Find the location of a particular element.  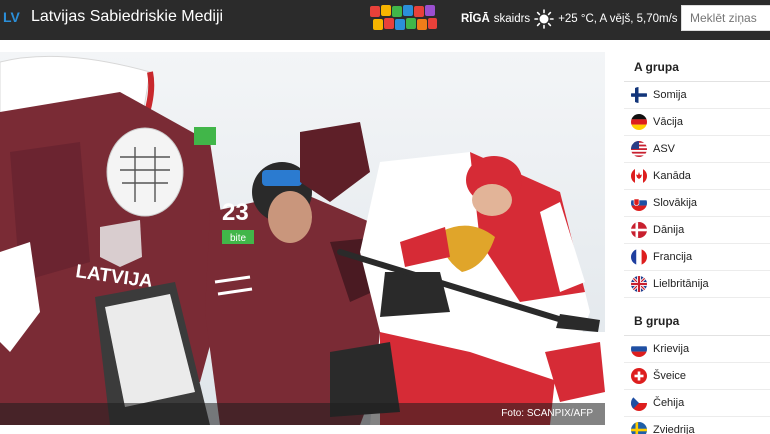

slovakia-flag-icon is located at coordinates (639, 203).